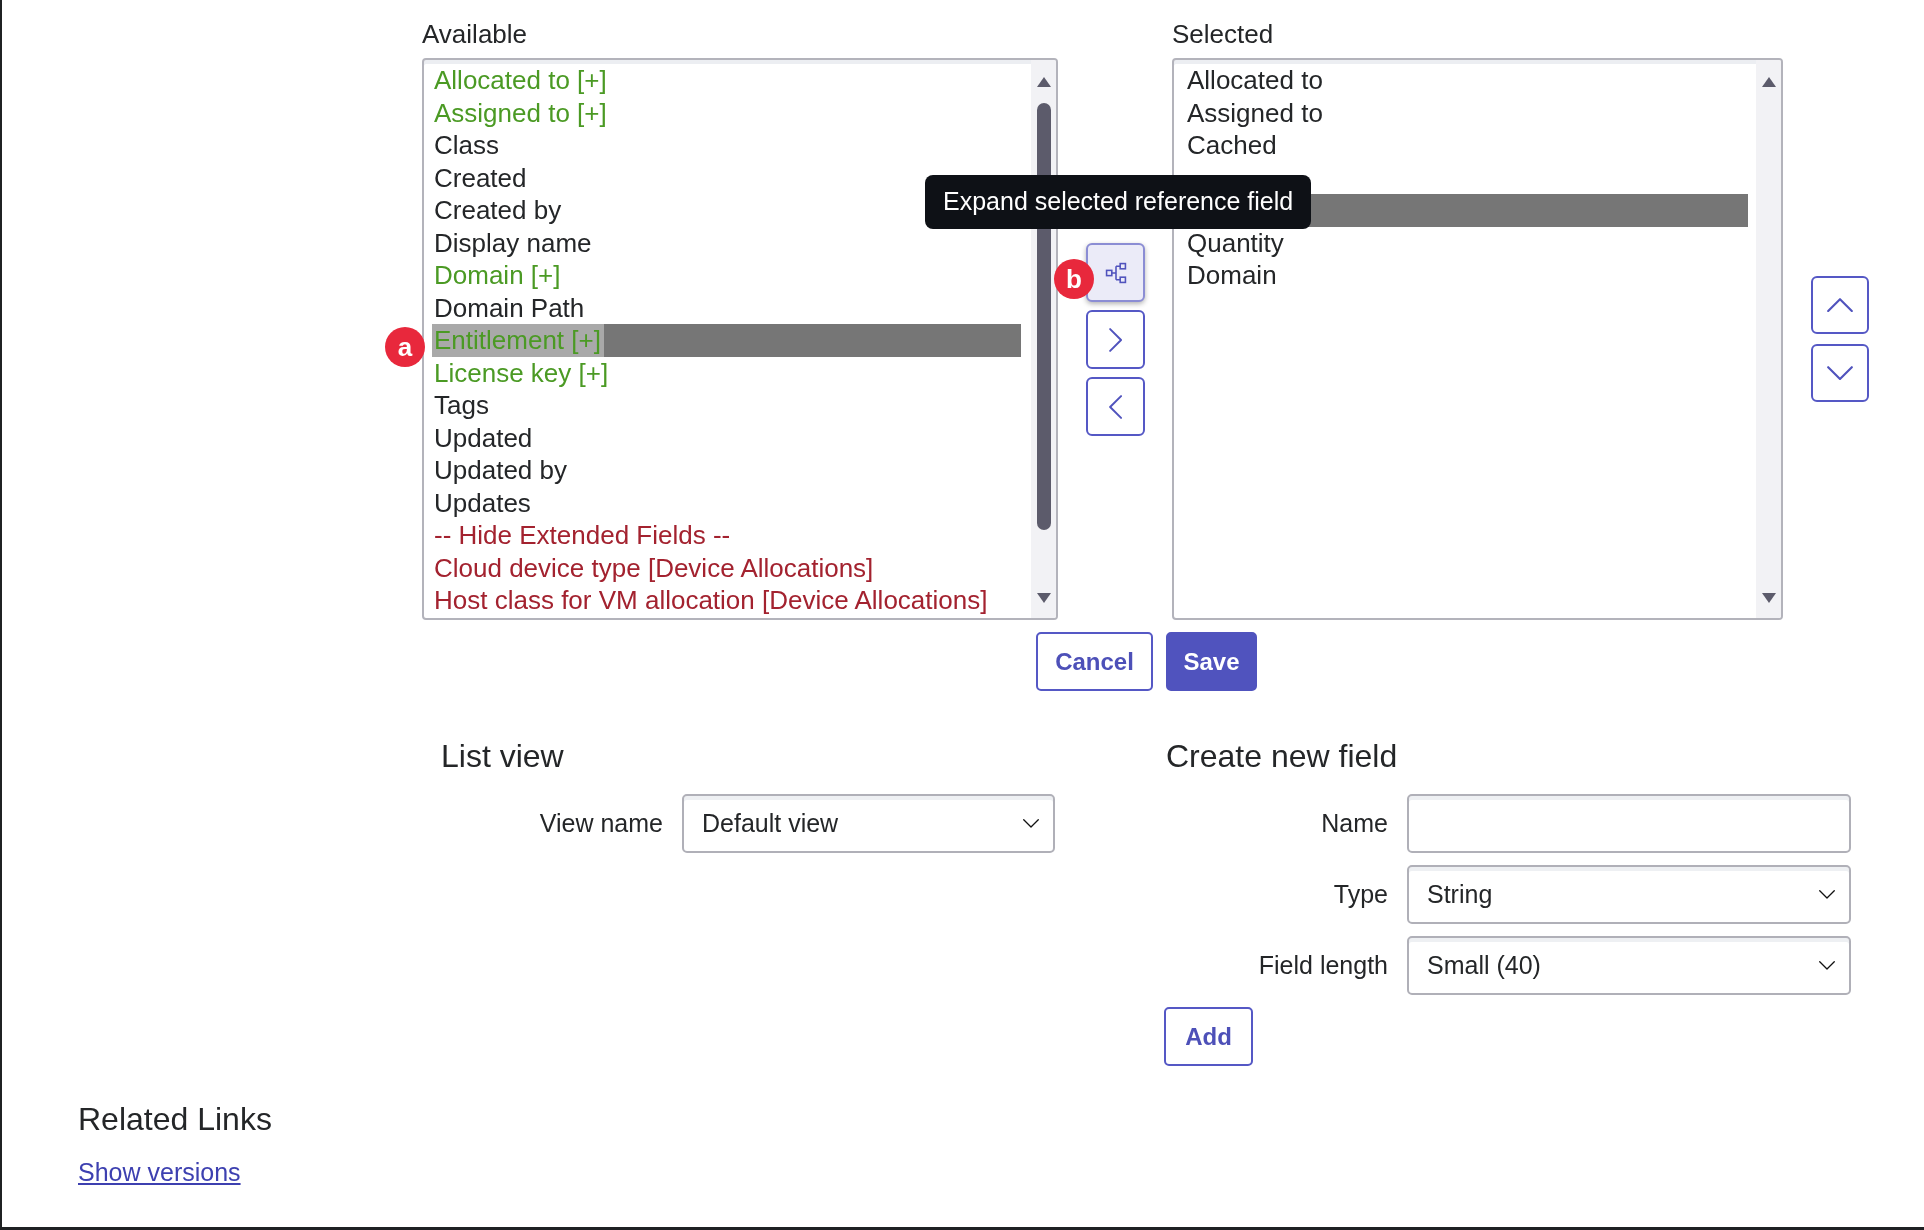  What do you see at coordinates (501, 470) in the screenshot?
I see `list-option: Updated by` at bounding box center [501, 470].